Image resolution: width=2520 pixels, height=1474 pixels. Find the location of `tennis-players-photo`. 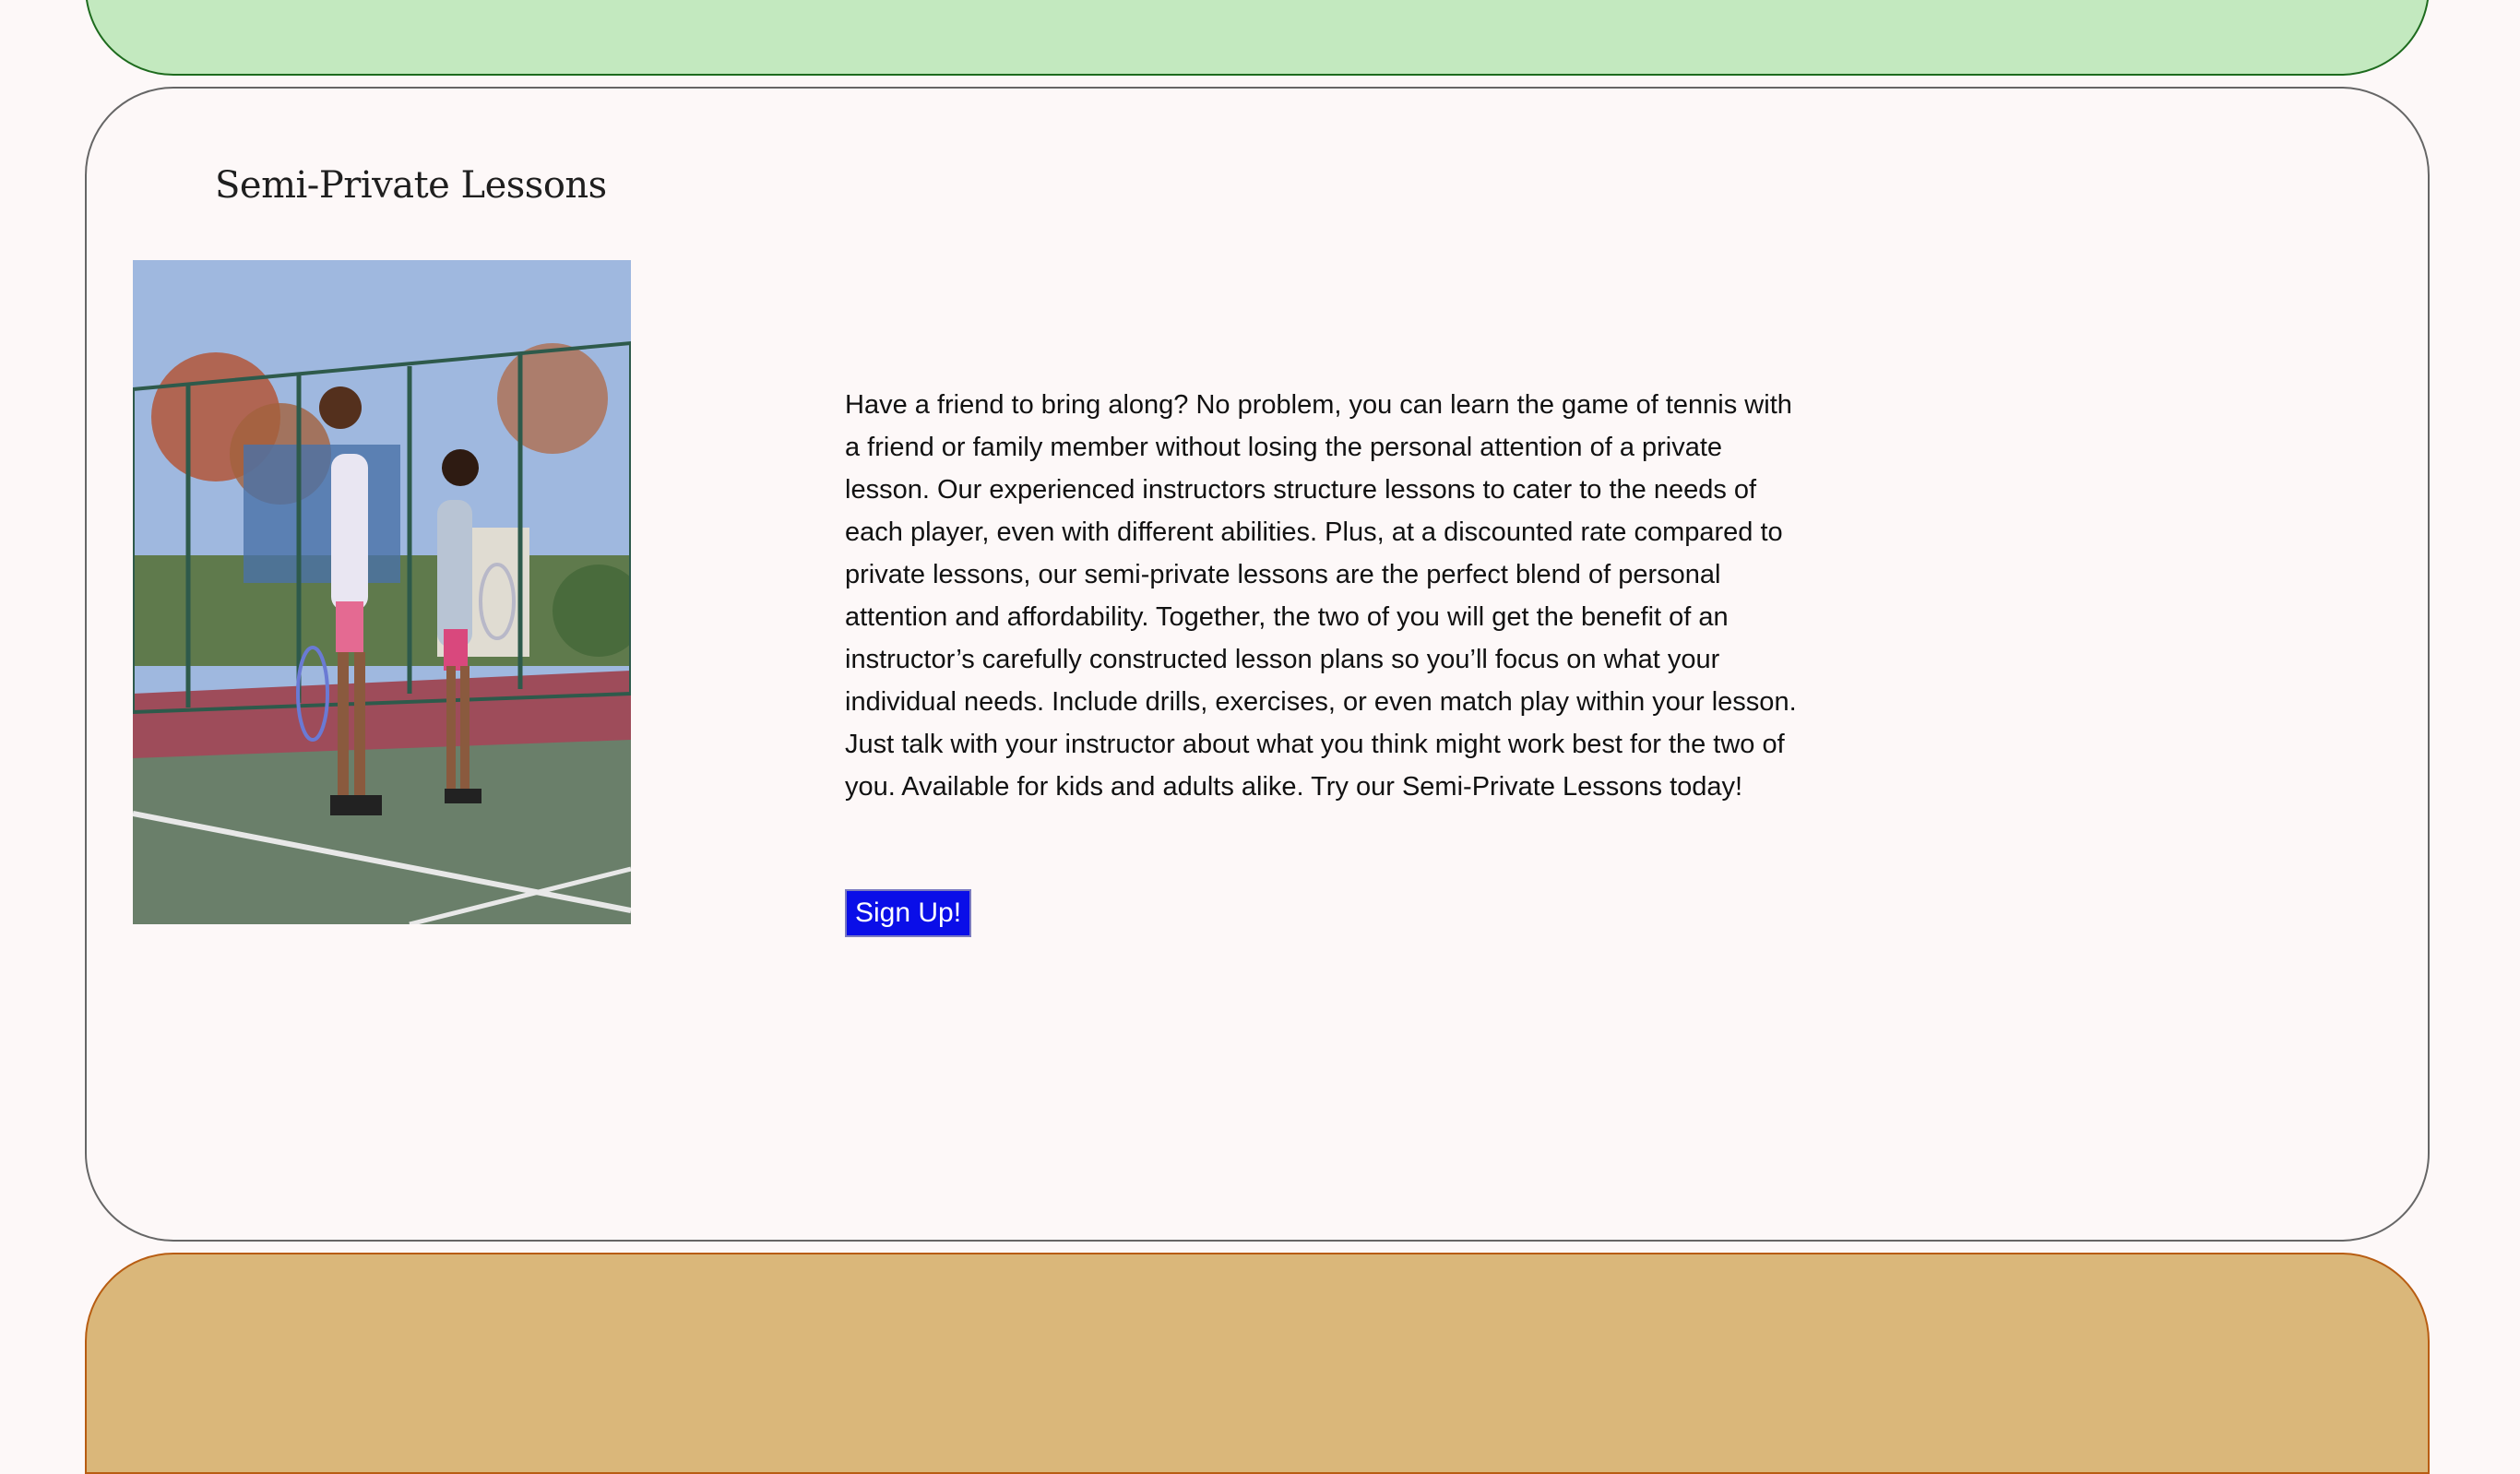

tennis-players-photo is located at coordinates (382, 592).